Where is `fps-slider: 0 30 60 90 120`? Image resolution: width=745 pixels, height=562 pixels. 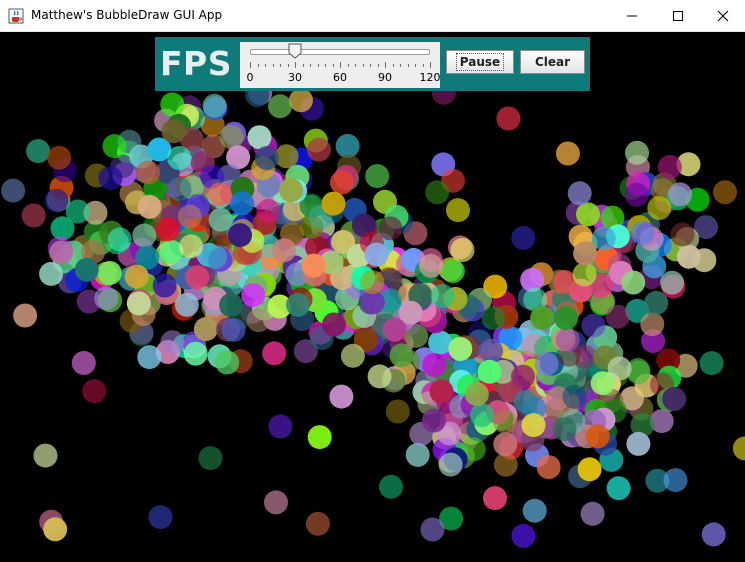
fps-slider: 0 30 60 90 120 is located at coordinates (340, 65).